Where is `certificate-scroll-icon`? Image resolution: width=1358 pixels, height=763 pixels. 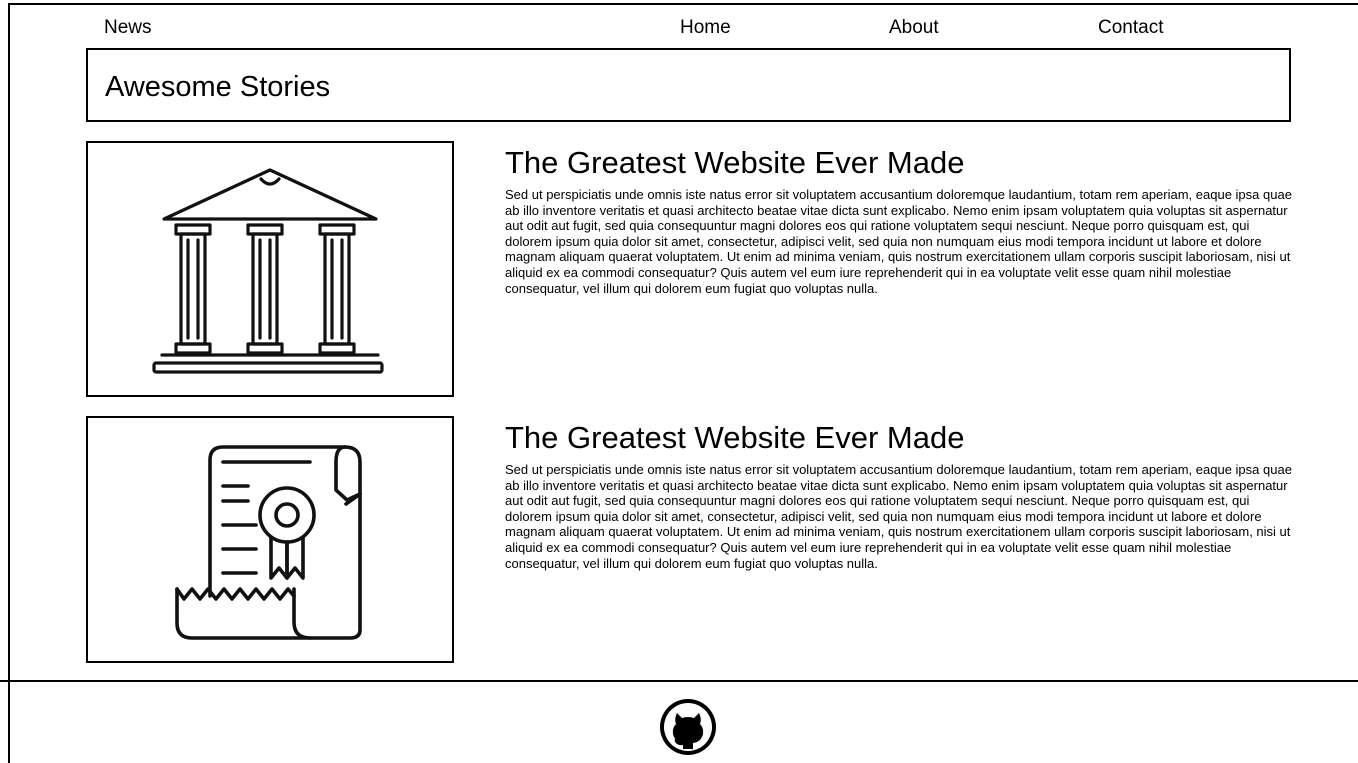 certificate-scroll-icon is located at coordinates (268, 542).